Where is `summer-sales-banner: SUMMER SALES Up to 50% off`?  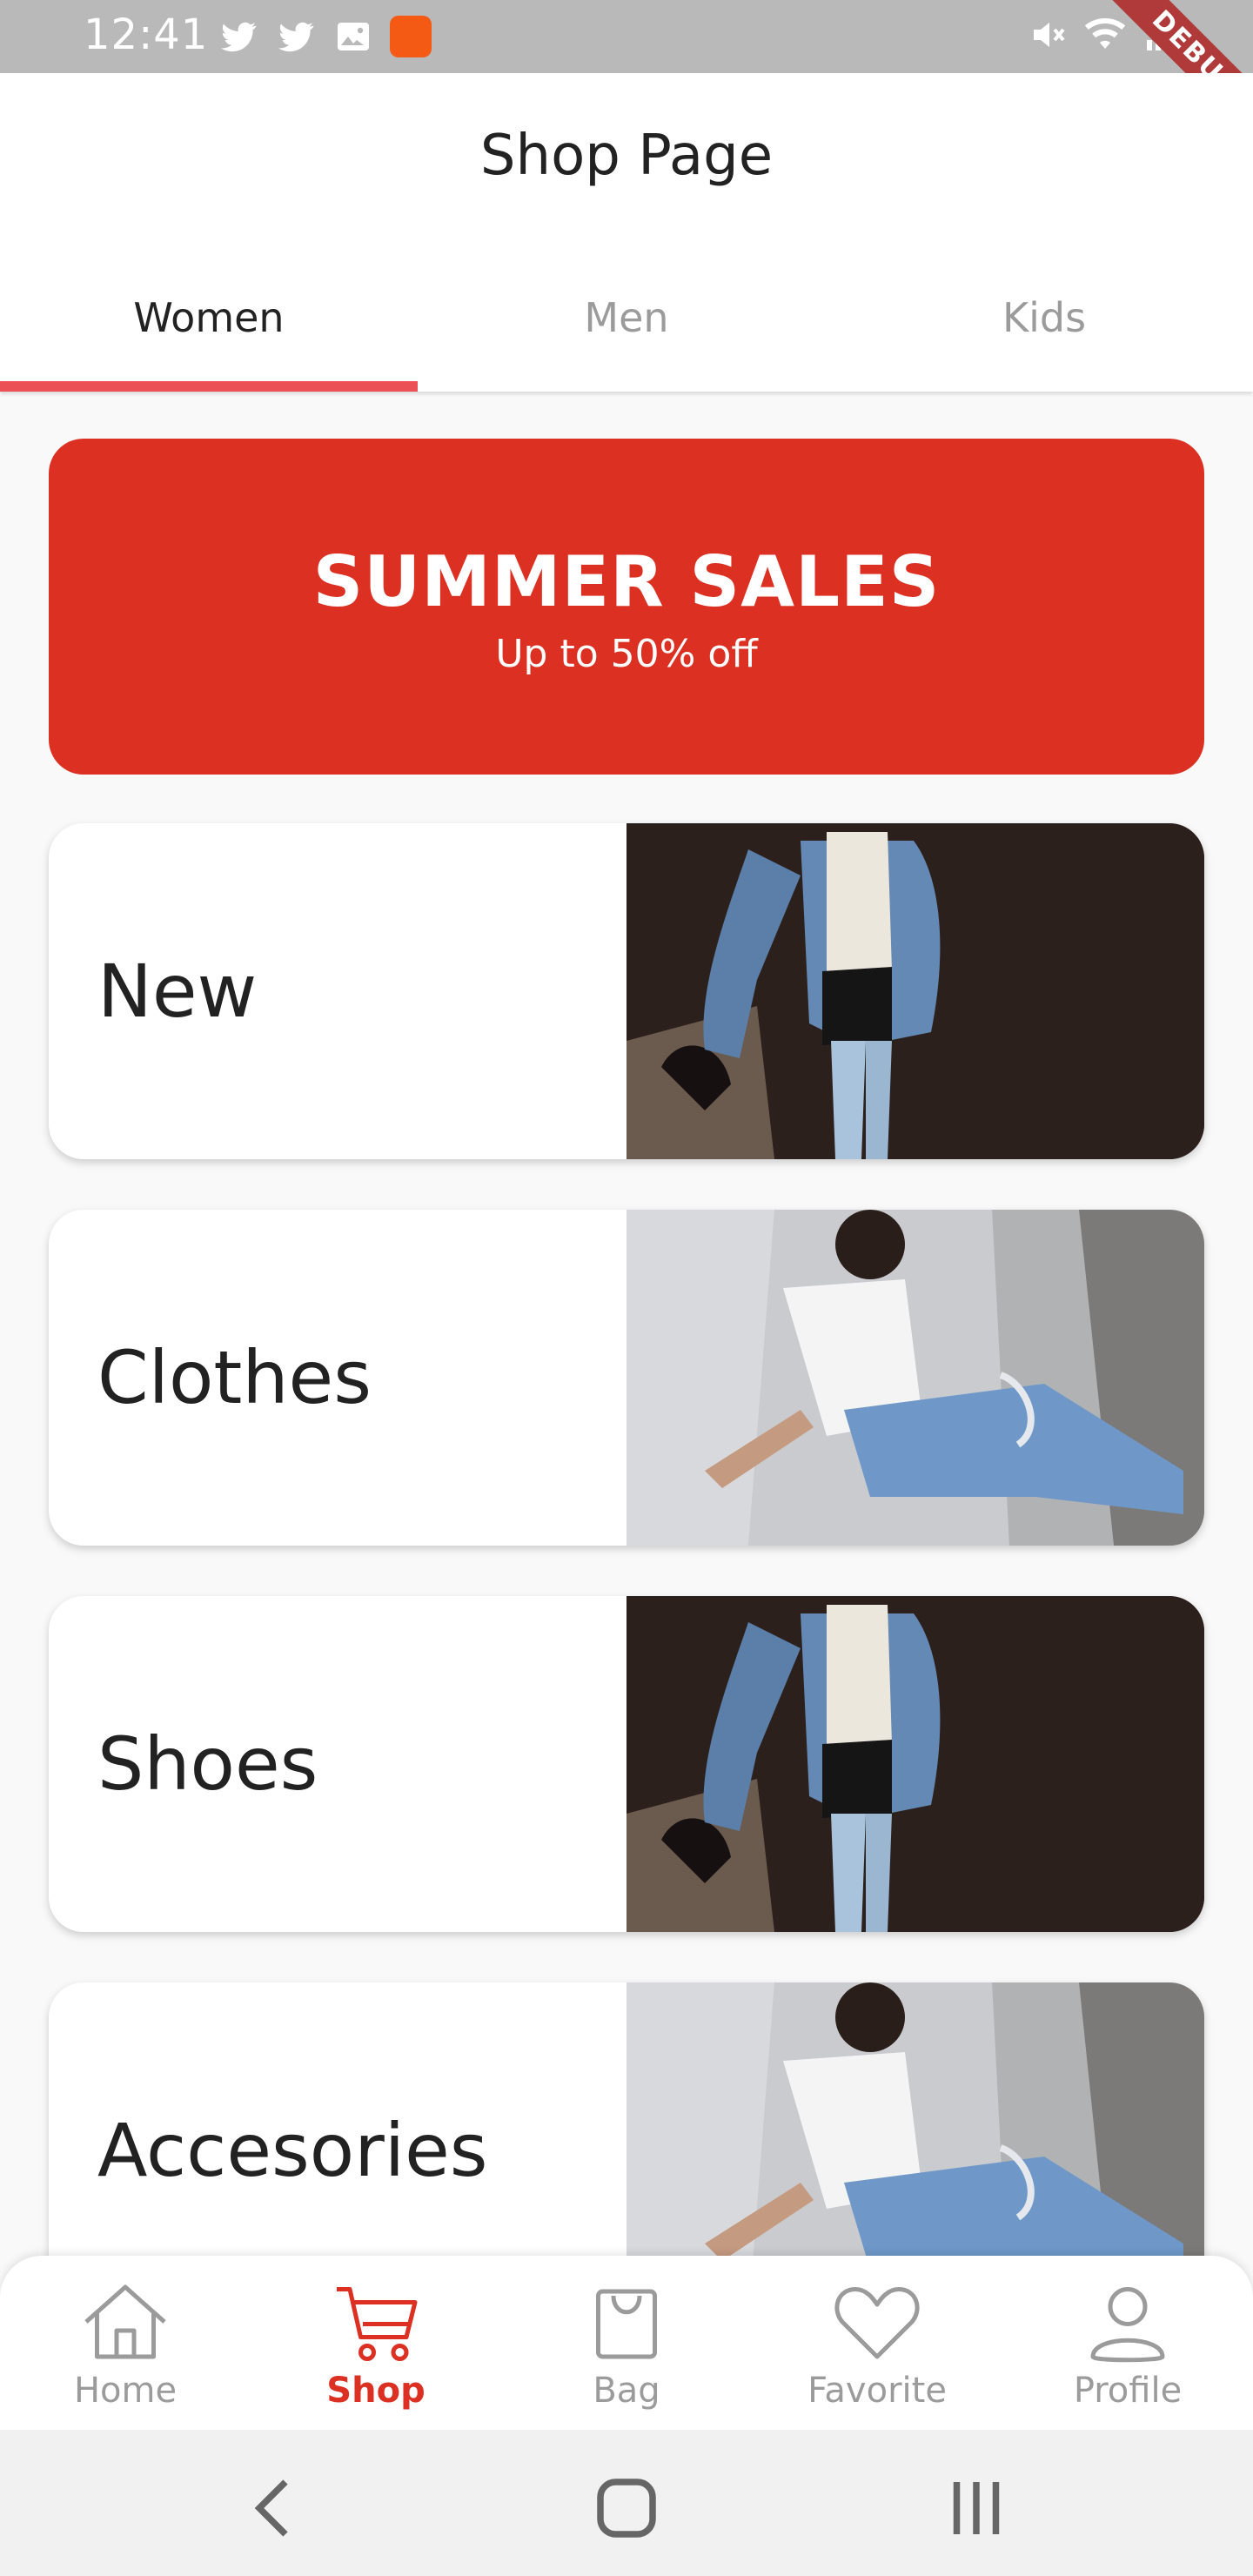
summer-sales-banner: SUMMER SALES Up to 50% off is located at coordinates (626, 607).